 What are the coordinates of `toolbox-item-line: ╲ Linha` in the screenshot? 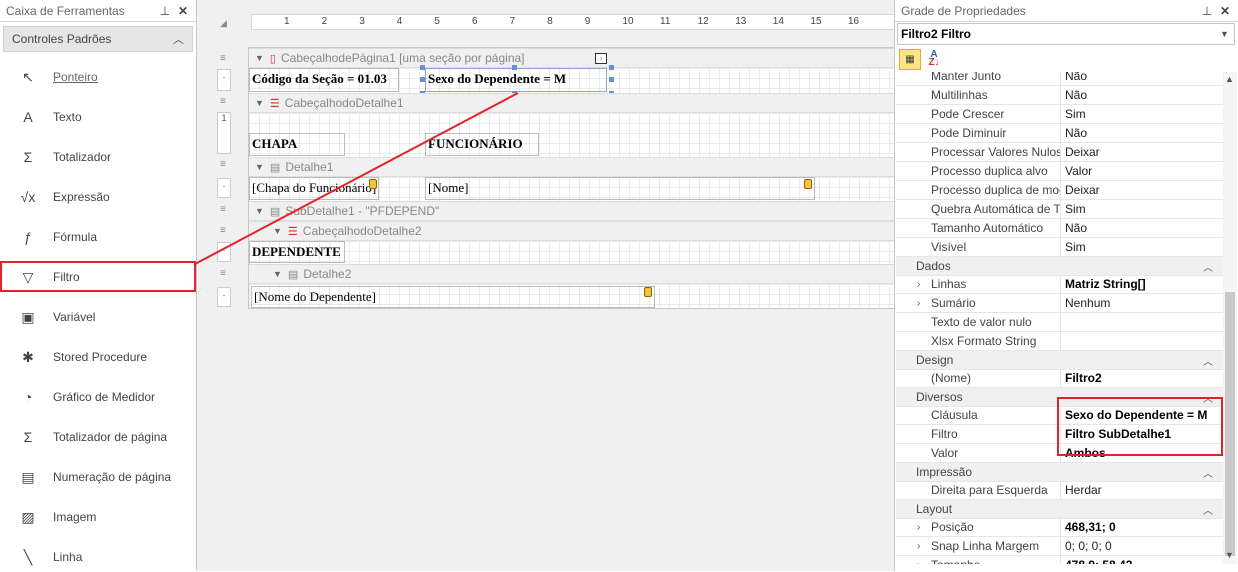 It's located at (98, 557).